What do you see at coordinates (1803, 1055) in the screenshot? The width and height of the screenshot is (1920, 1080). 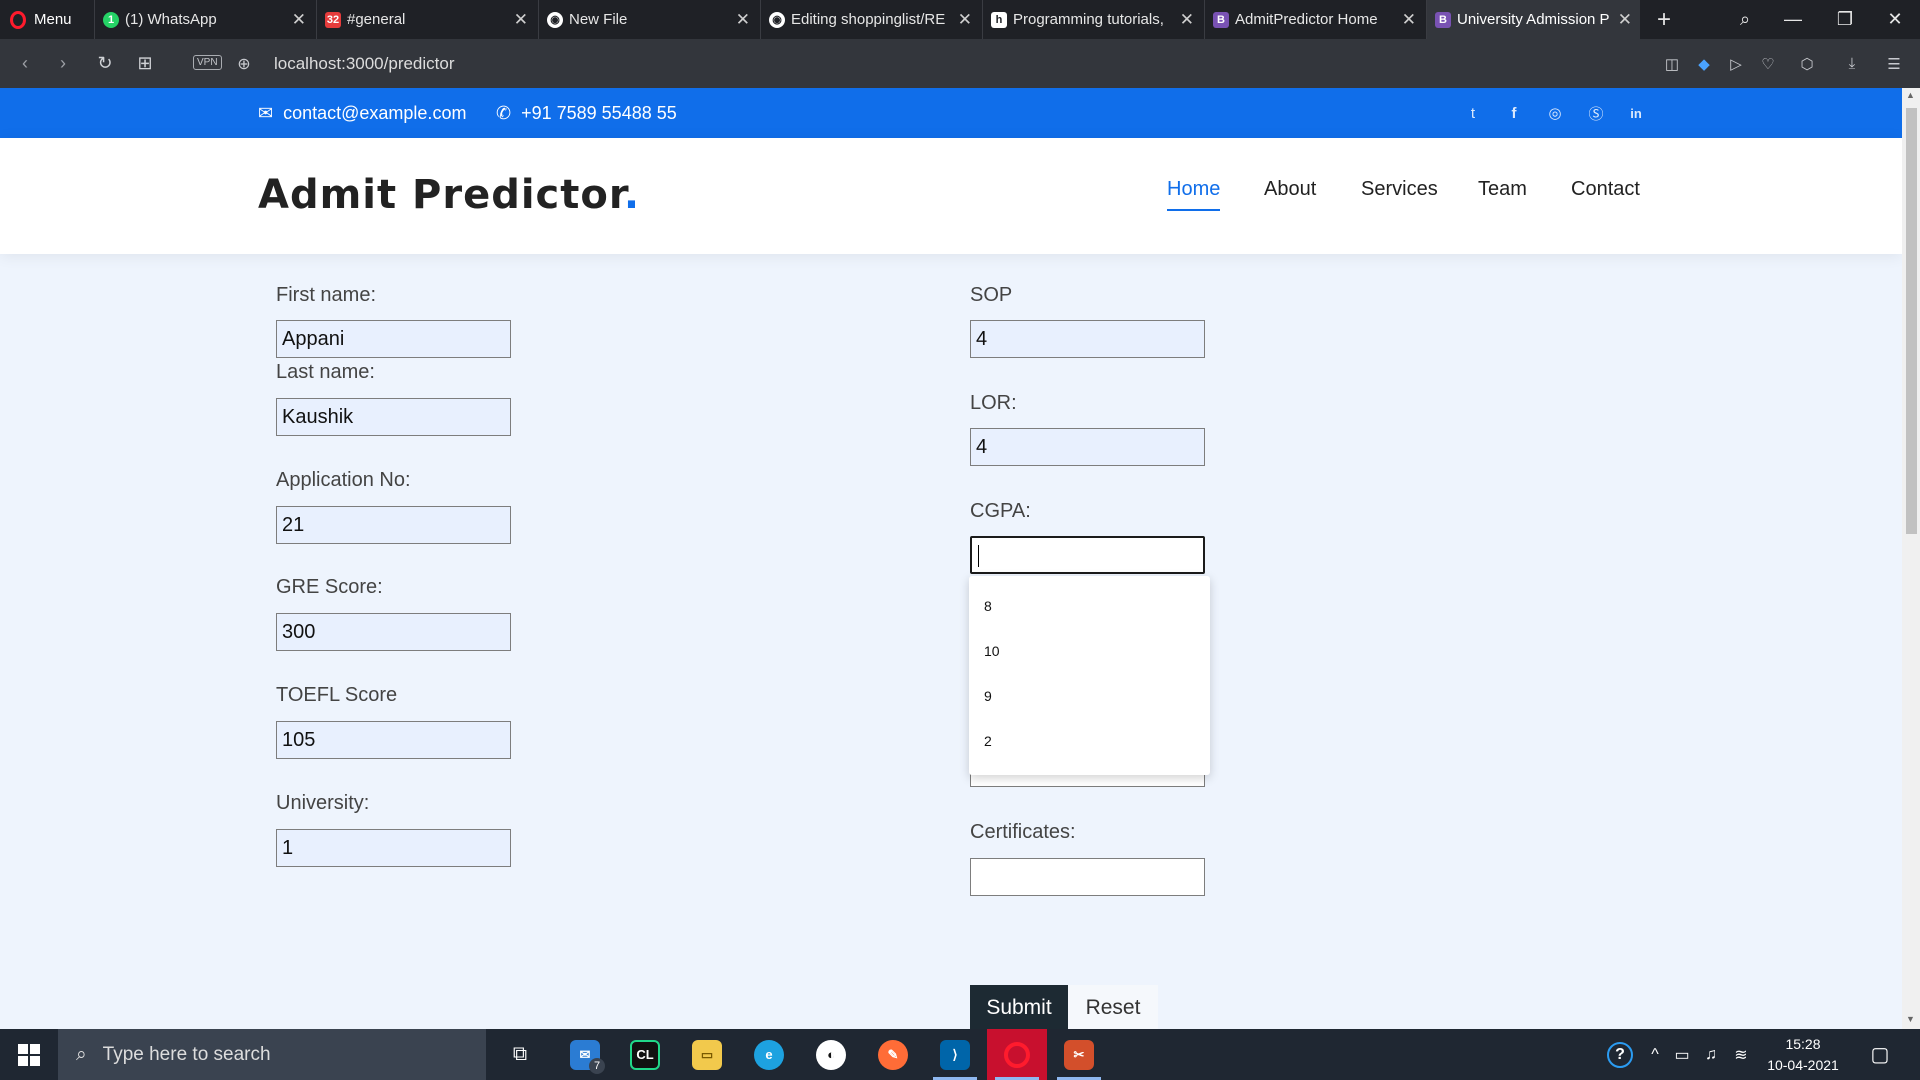 I see `system-clock: 15:28 10-04-2021` at bounding box center [1803, 1055].